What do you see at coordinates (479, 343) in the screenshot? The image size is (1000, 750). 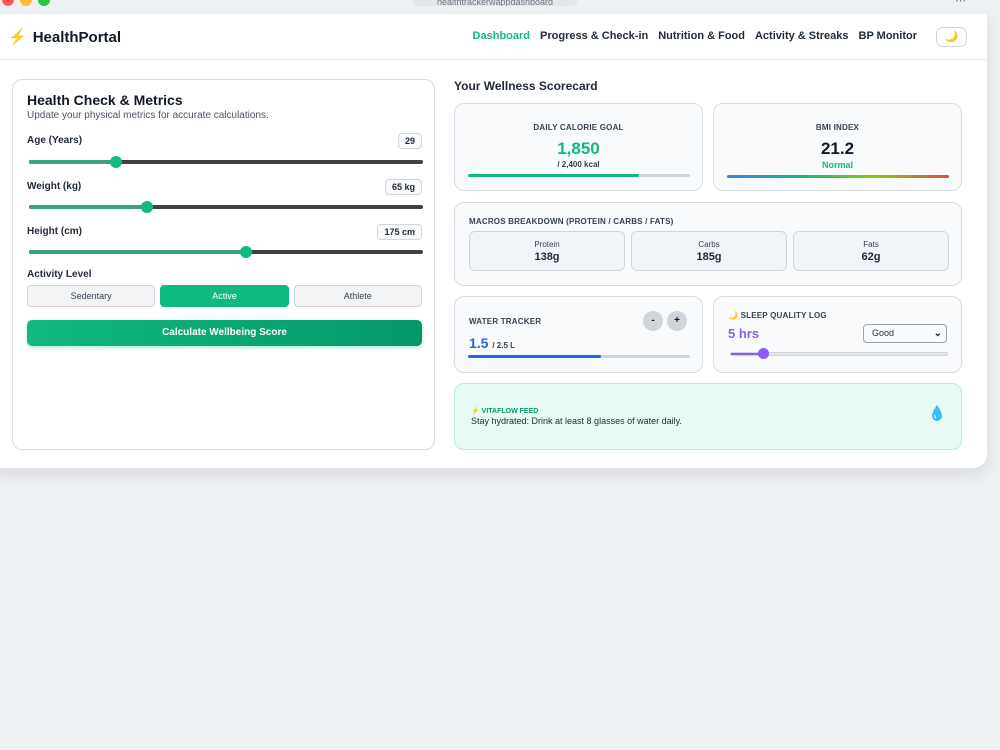 I see `water-amount: 1.5` at bounding box center [479, 343].